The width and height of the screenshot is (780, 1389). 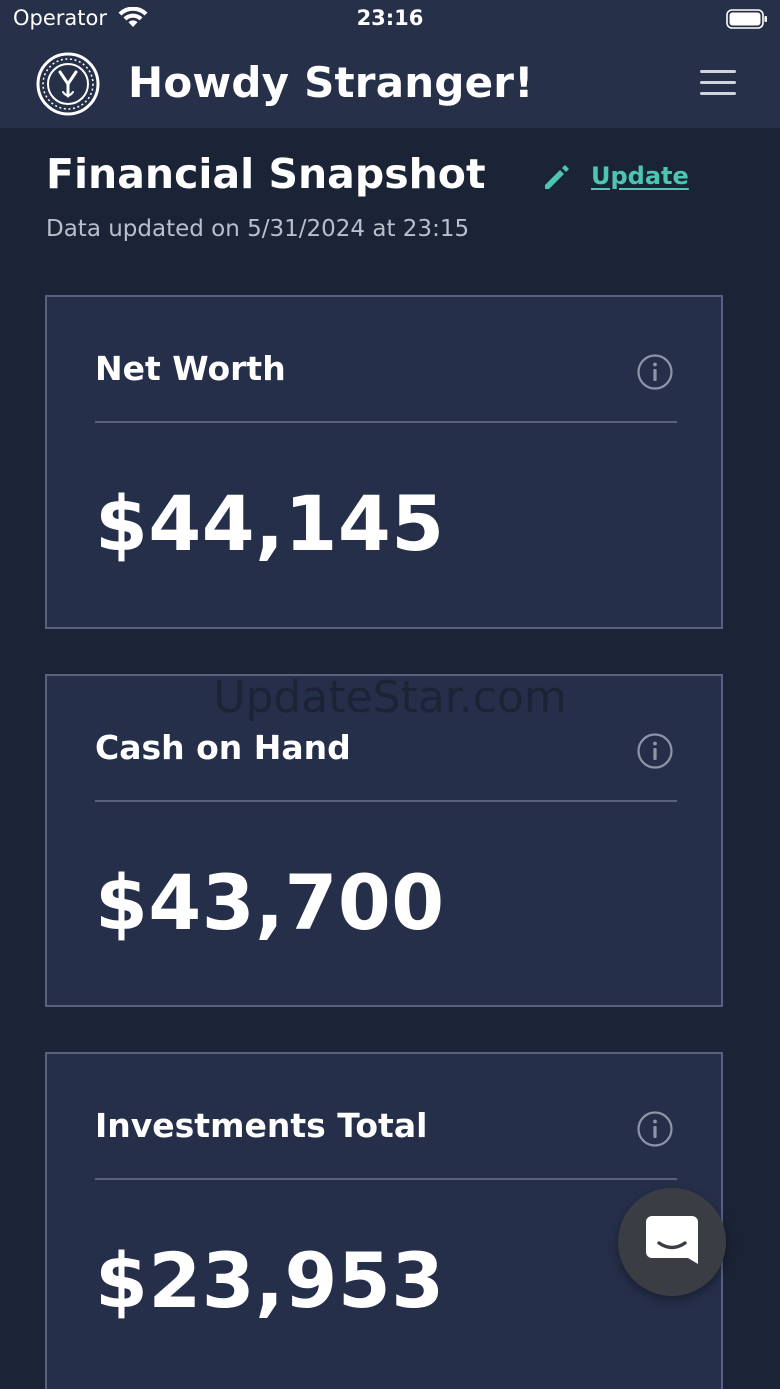 I want to click on status-bar: Operator 23:16, so click(x=390, y=20).